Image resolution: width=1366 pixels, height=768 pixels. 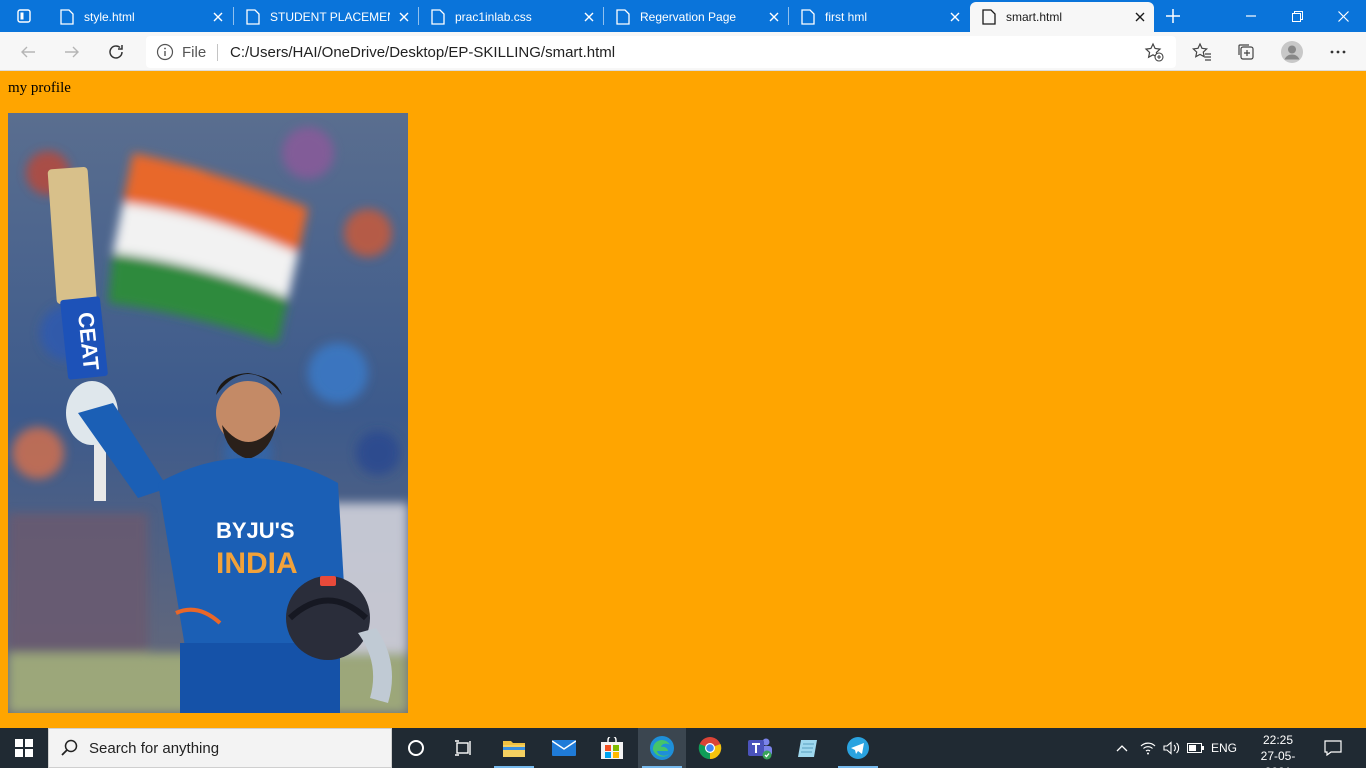 I want to click on store-icon, so click(x=612, y=748).